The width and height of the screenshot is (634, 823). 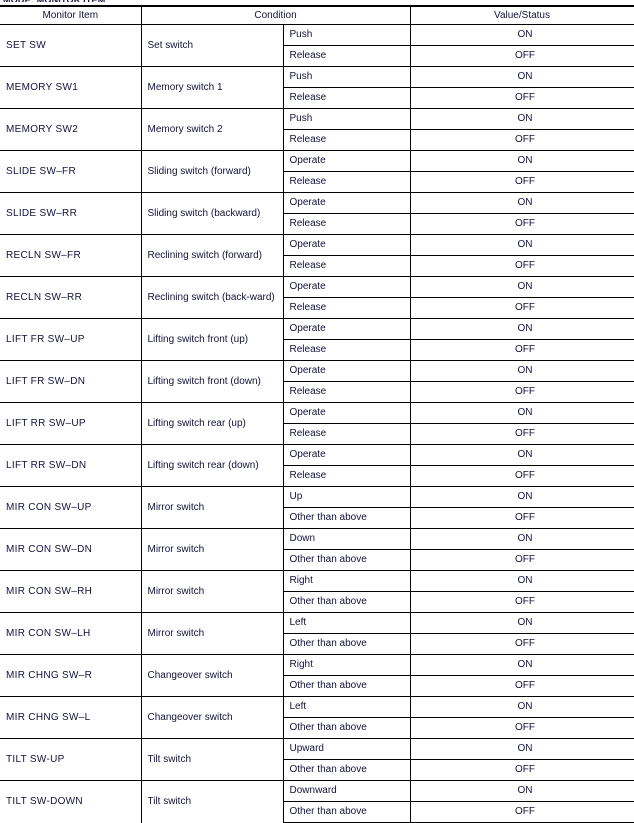 I want to click on condition-cell: Lifting switch rear (up), so click(x=212, y=423).